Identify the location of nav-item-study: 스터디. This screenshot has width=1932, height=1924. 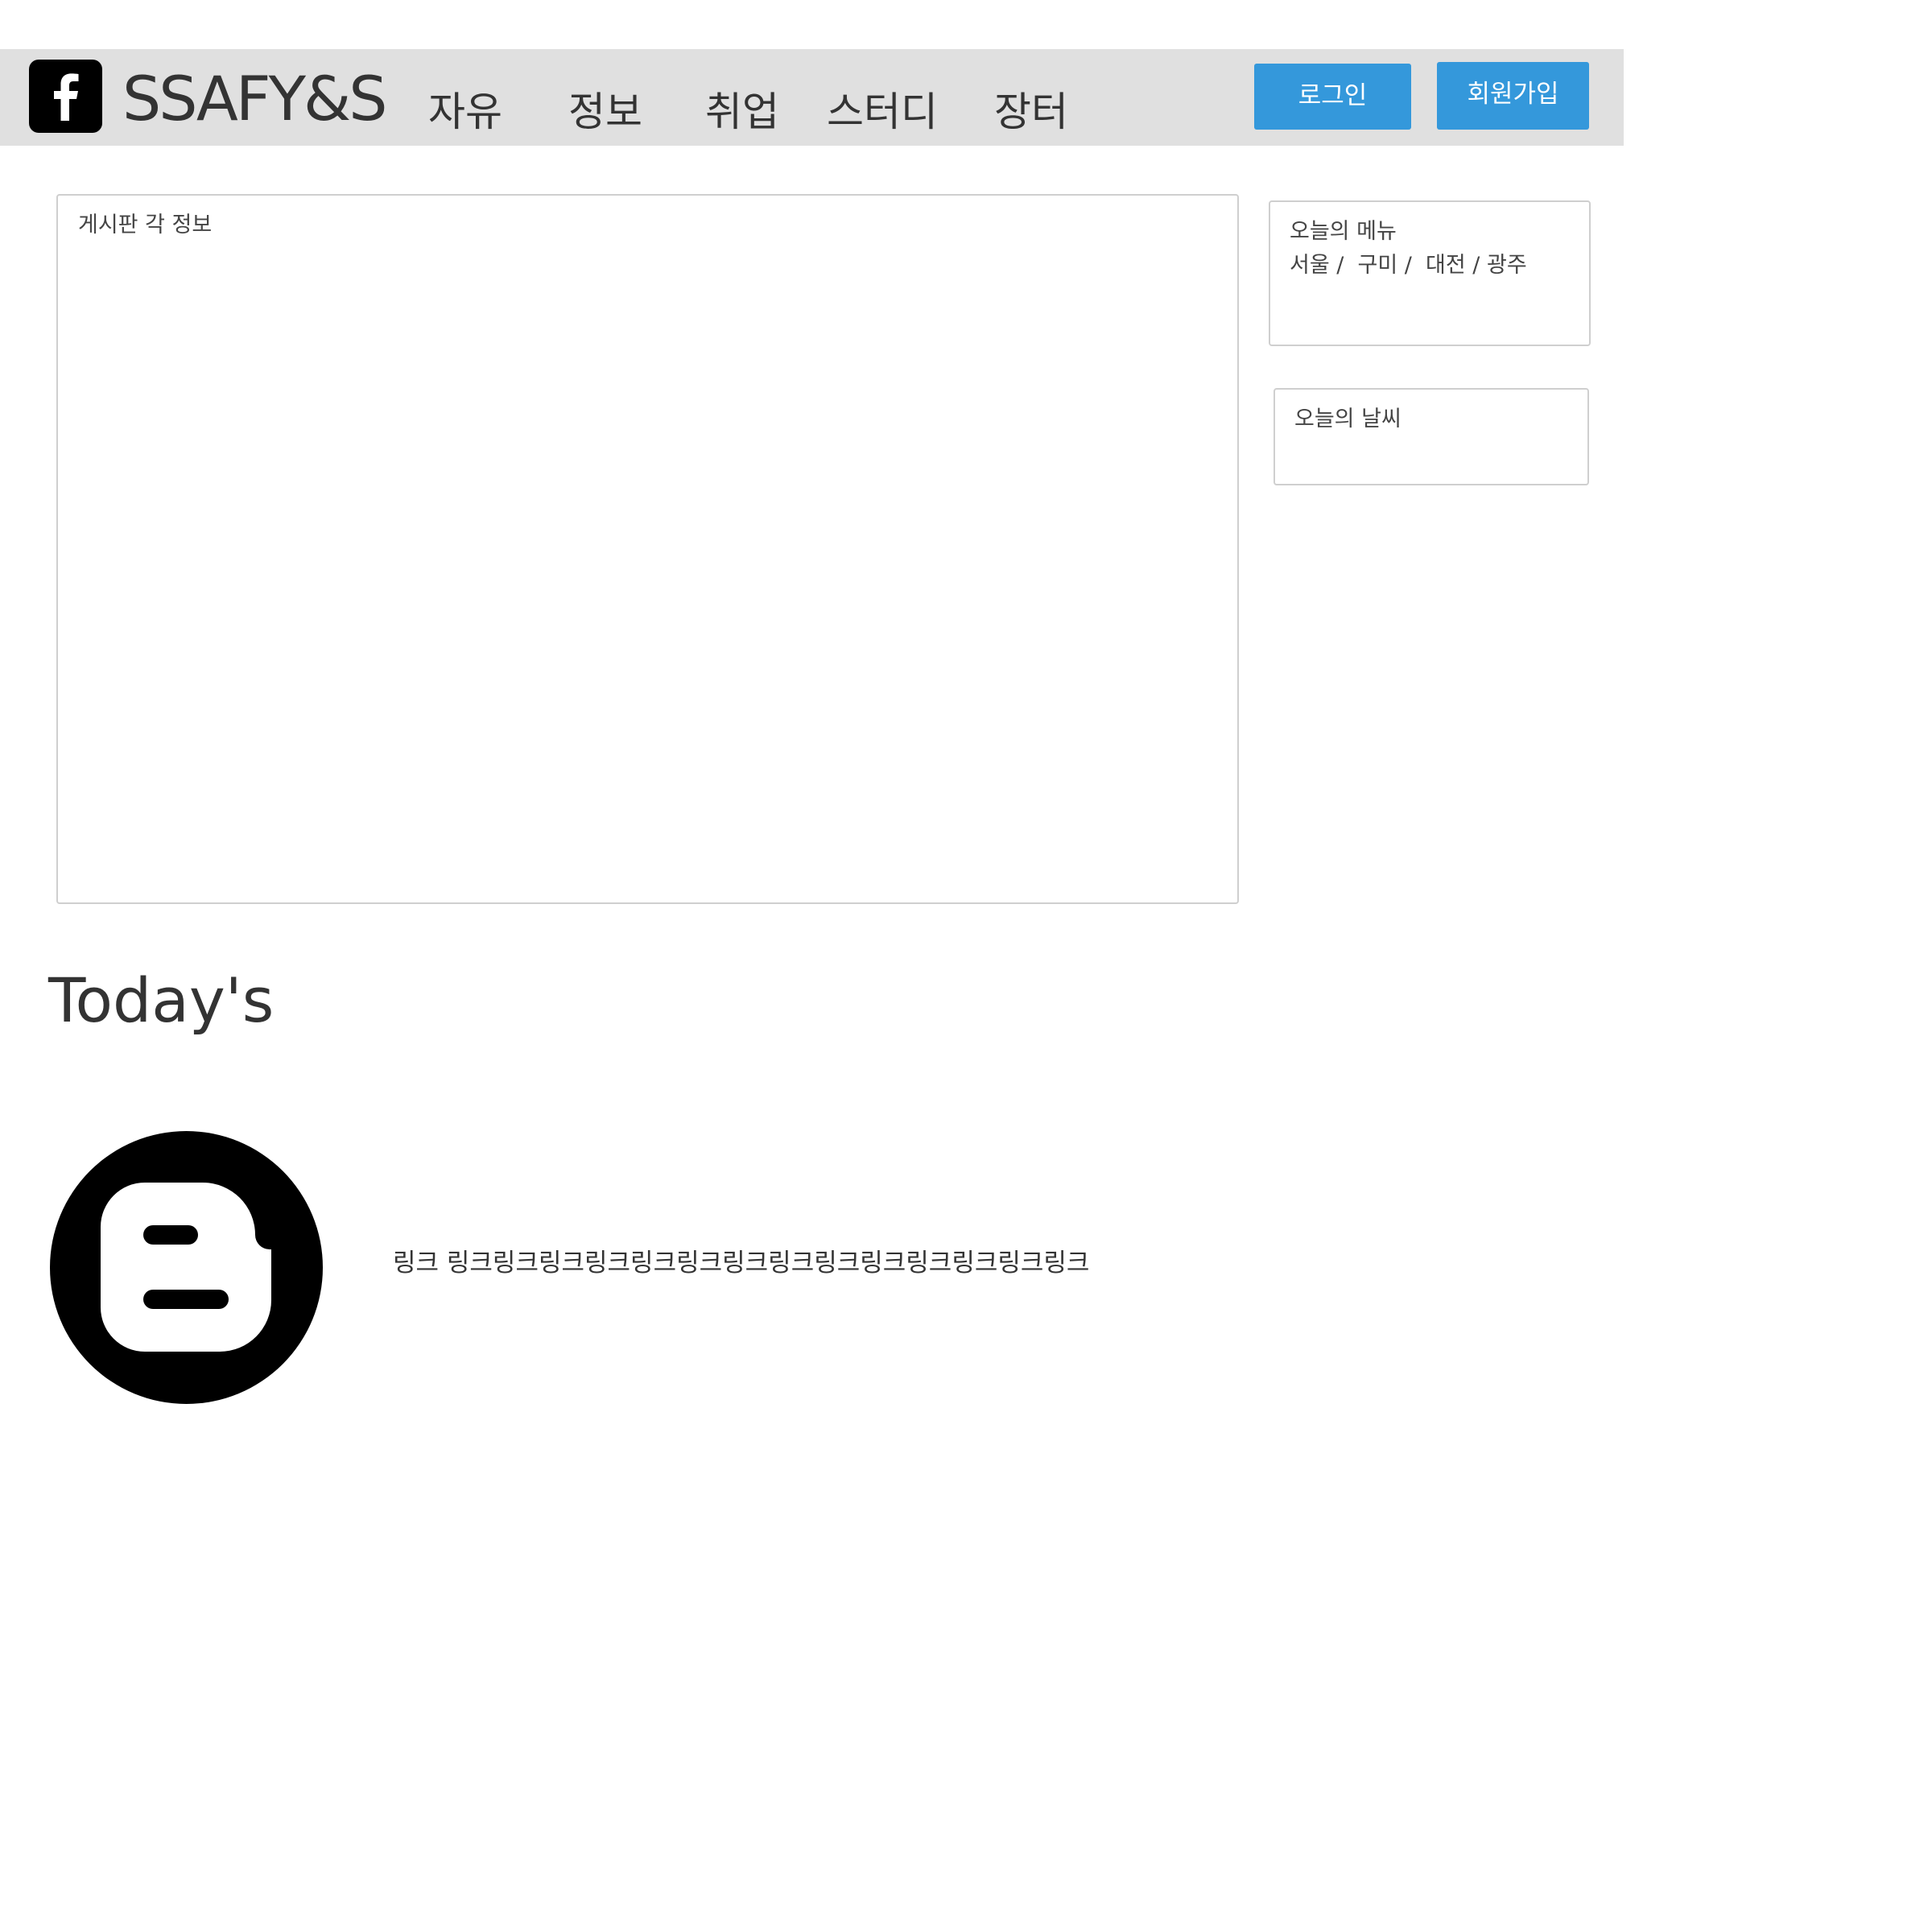
(883, 112).